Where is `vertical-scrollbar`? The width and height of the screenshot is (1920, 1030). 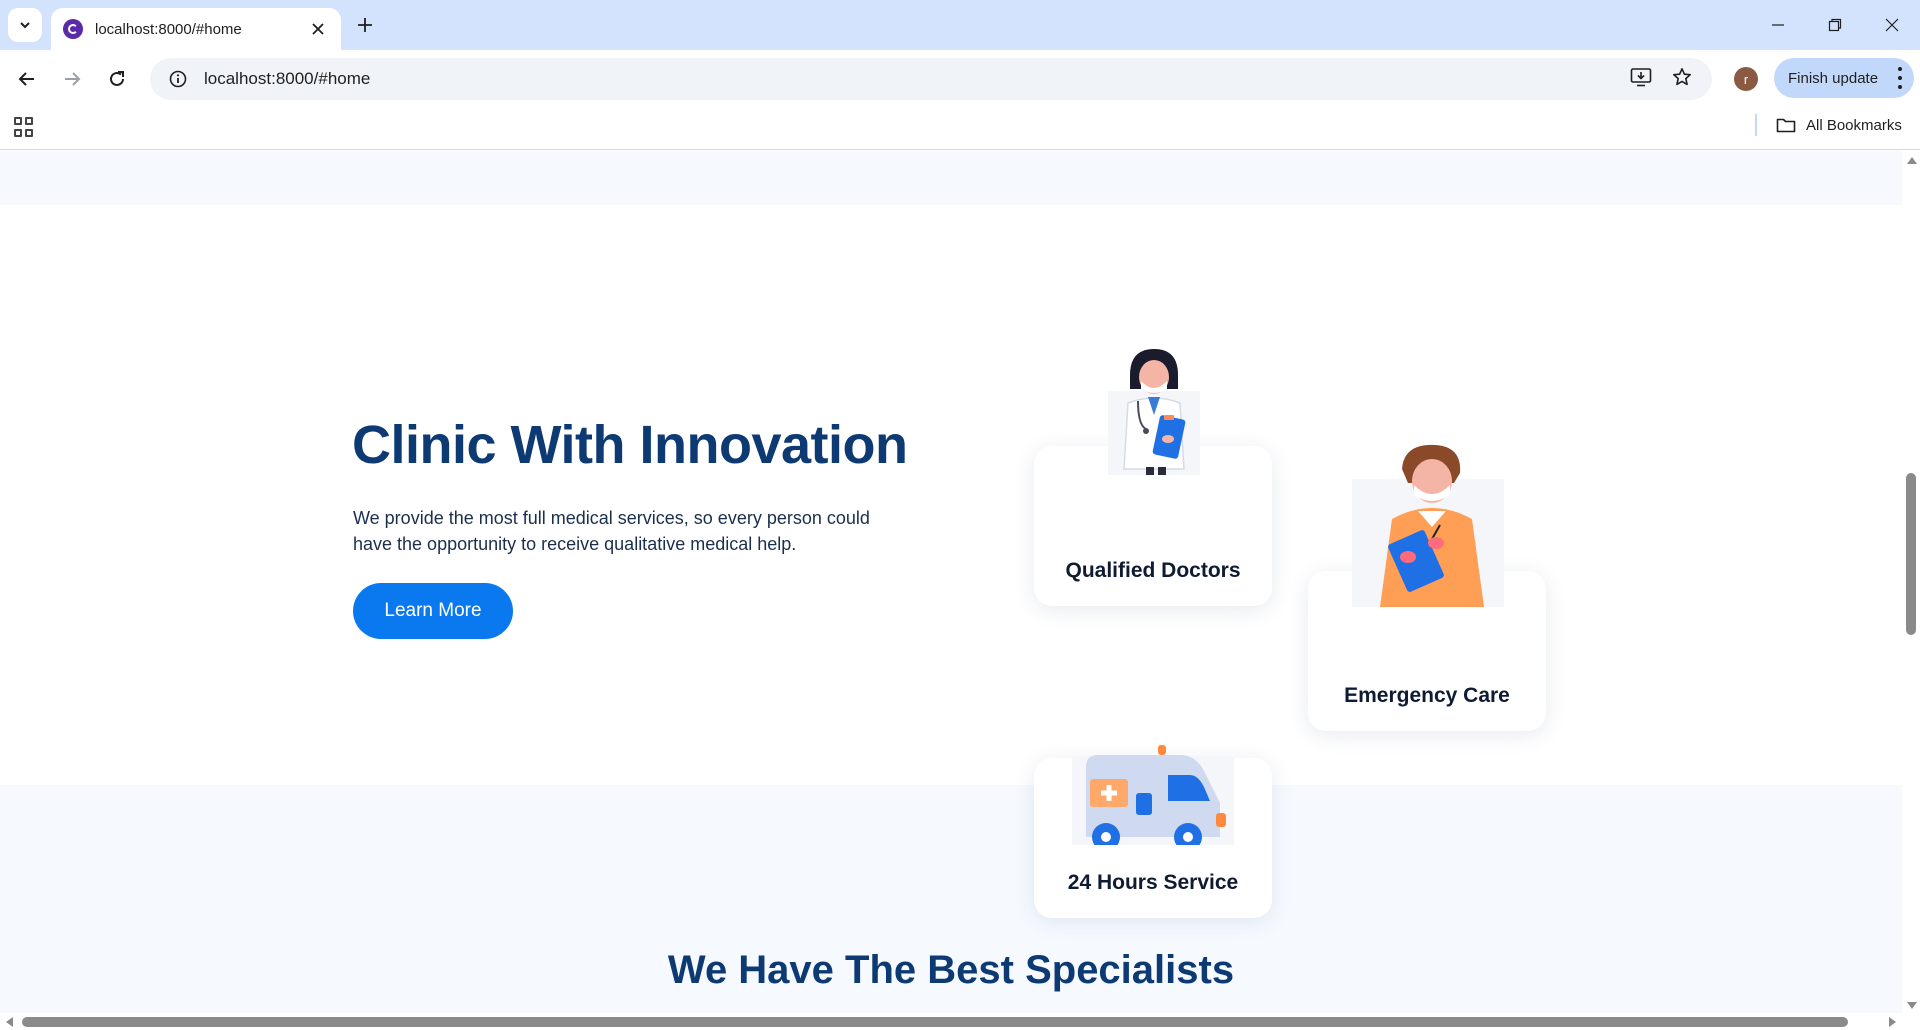 vertical-scrollbar is located at coordinates (1911, 582).